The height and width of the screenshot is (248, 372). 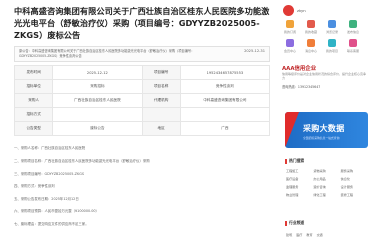 I want to click on meta-key: 项目名称, so click(x=161, y=87).